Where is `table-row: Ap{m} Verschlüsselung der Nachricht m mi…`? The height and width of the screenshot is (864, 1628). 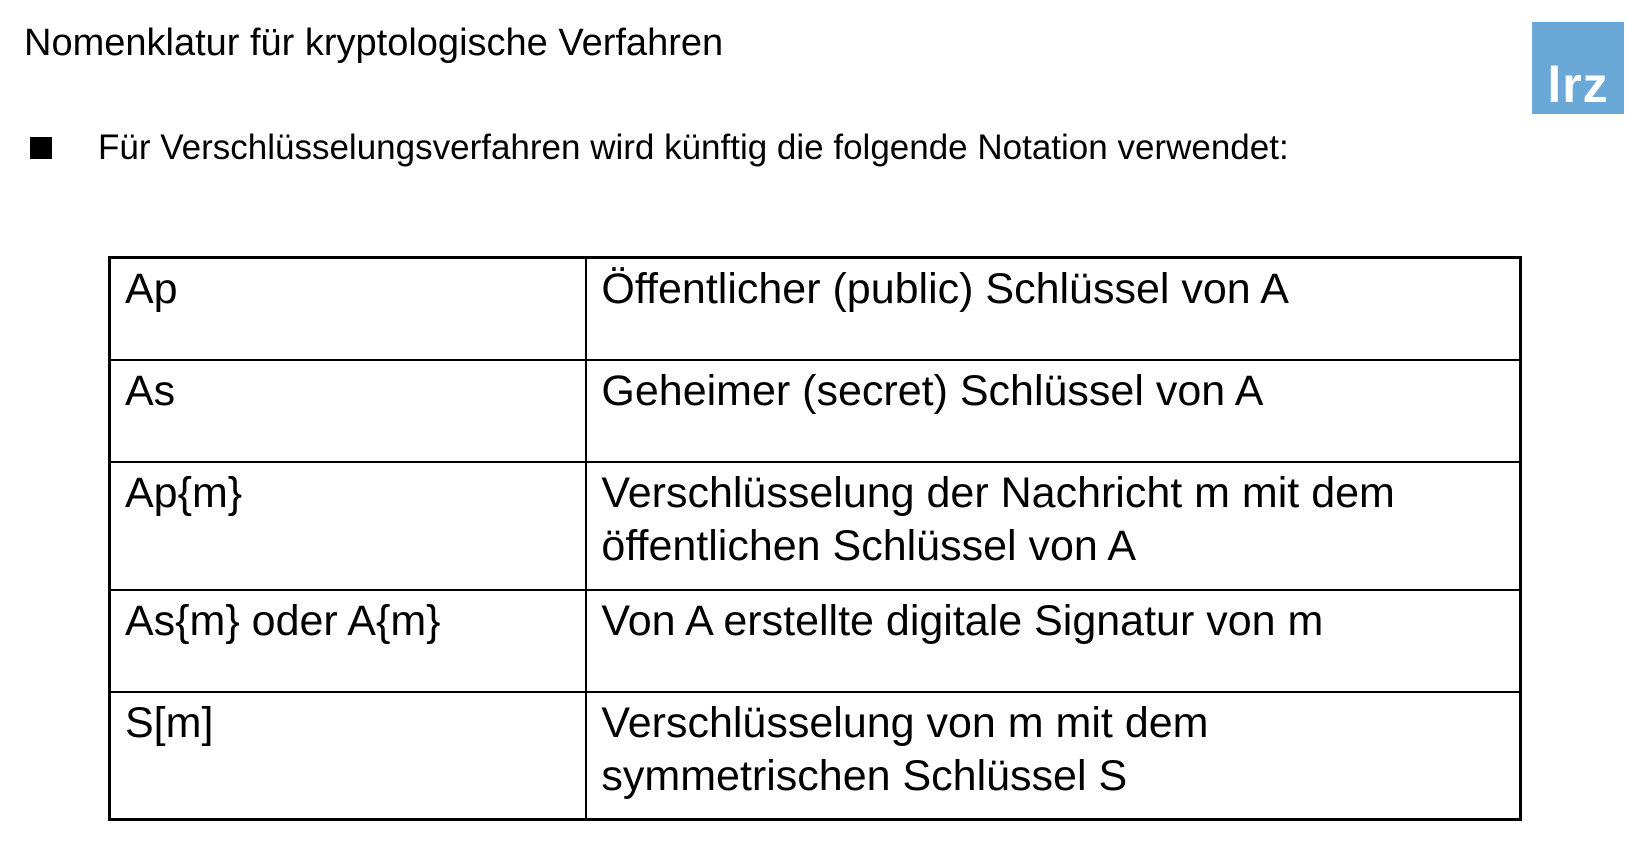
table-row: Ap{m} Verschlüsselung der Nachricht m mi… is located at coordinates (815, 525).